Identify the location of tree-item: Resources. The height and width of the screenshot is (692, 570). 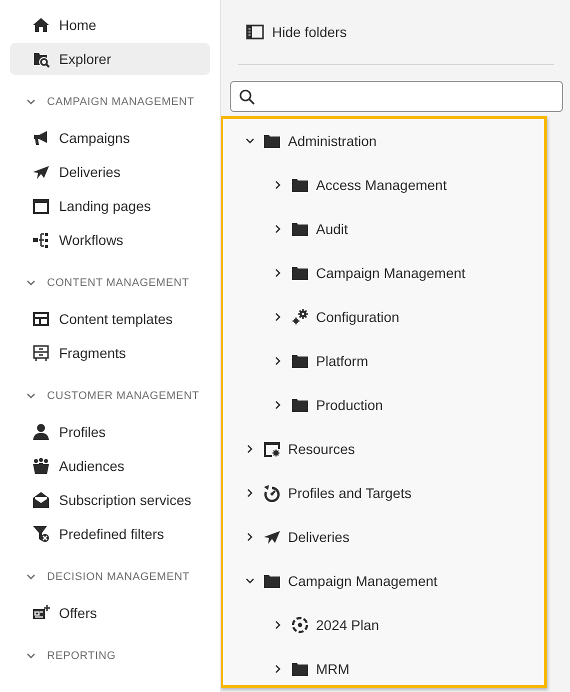
(383, 449).